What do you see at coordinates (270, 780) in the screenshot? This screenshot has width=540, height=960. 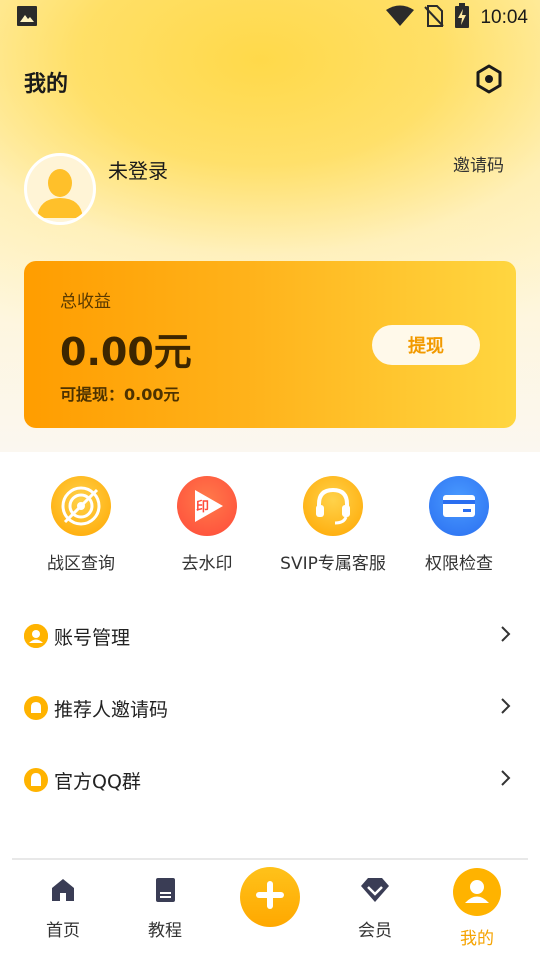 I see `menu-item-qq-group: 官方QQ群` at bounding box center [270, 780].